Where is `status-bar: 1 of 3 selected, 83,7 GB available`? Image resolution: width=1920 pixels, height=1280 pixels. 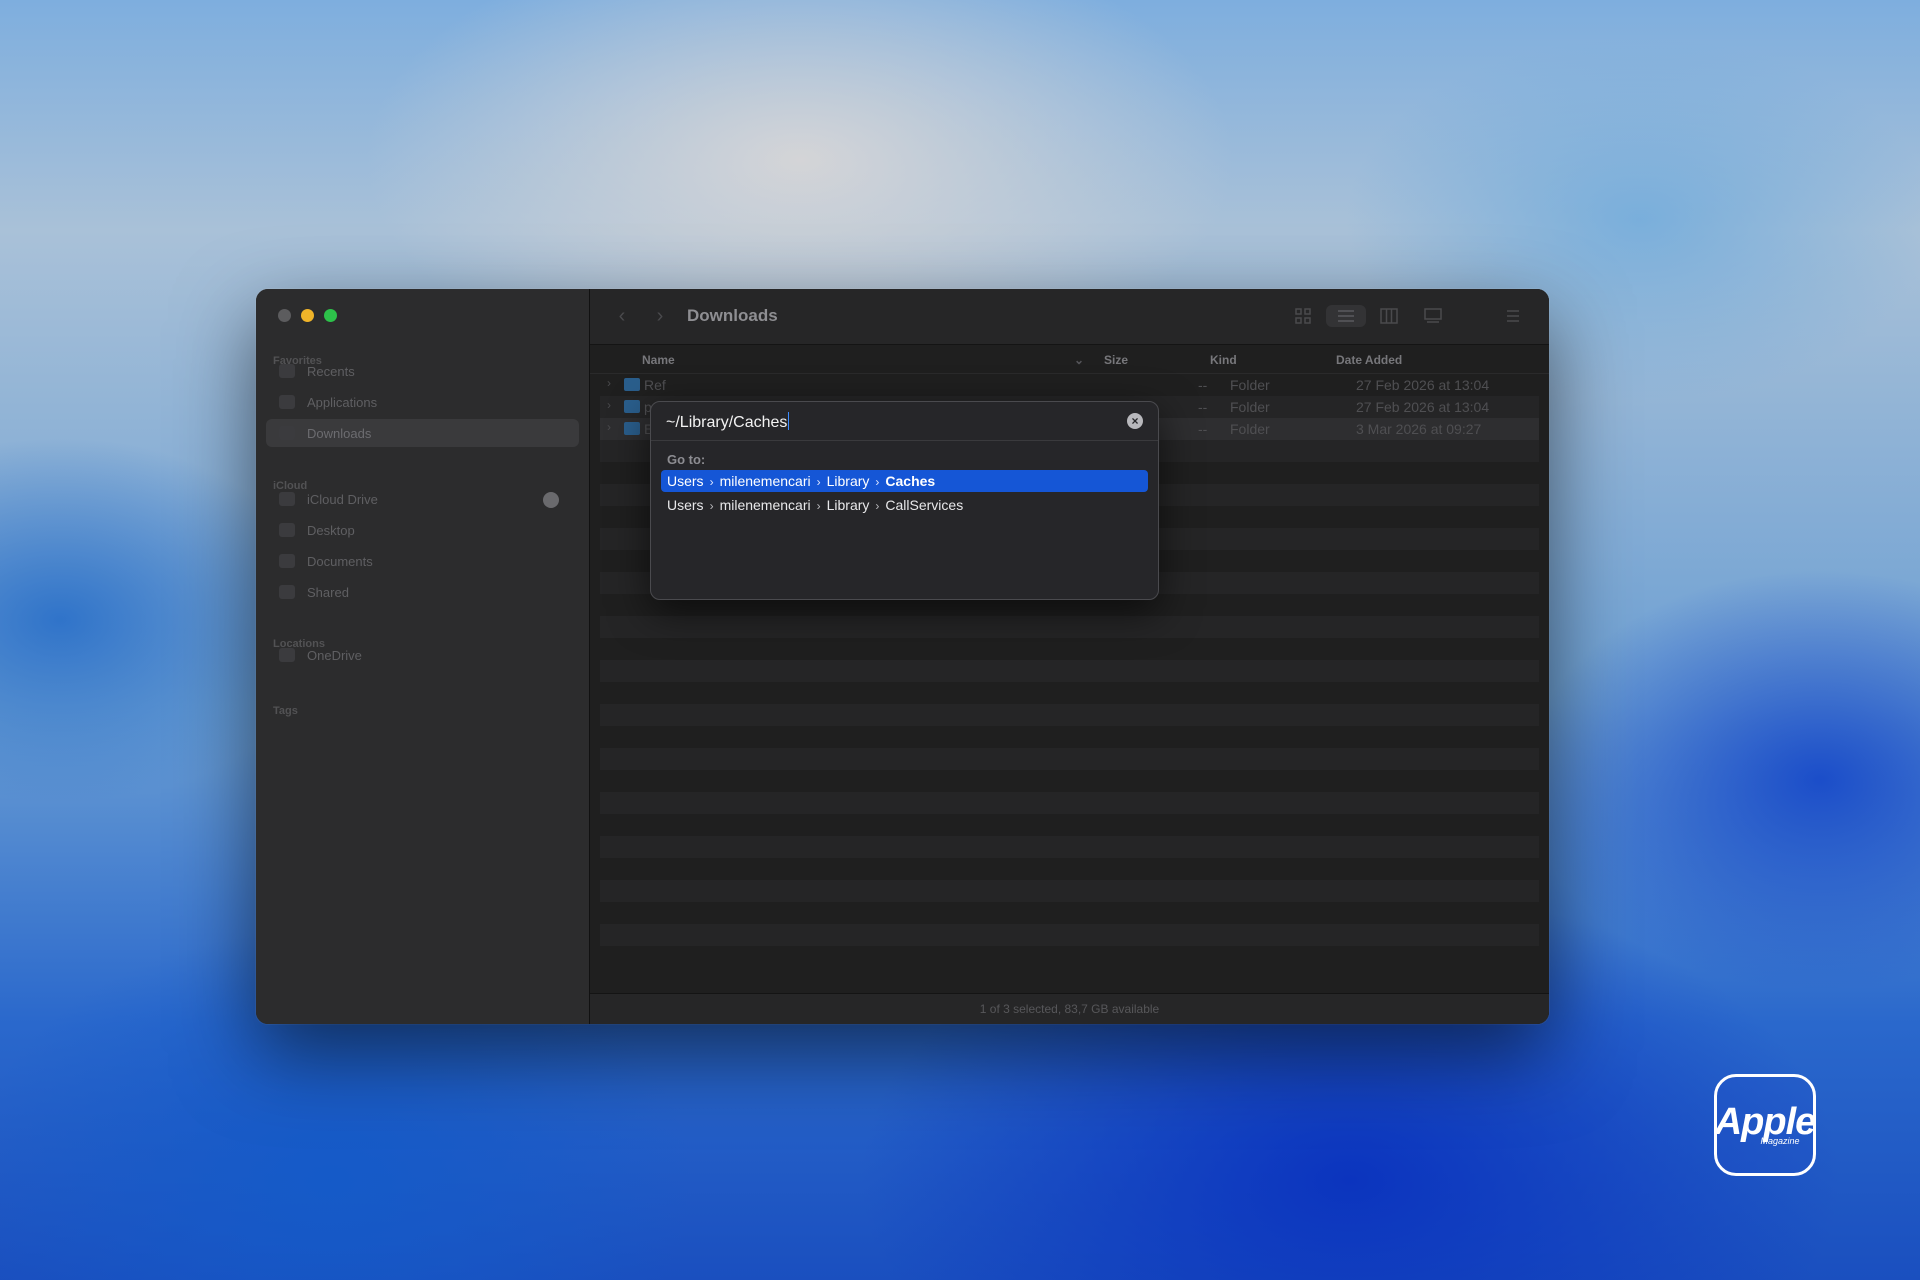 status-bar: 1 of 3 selected, 83,7 GB available is located at coordinates (1069, 1008).